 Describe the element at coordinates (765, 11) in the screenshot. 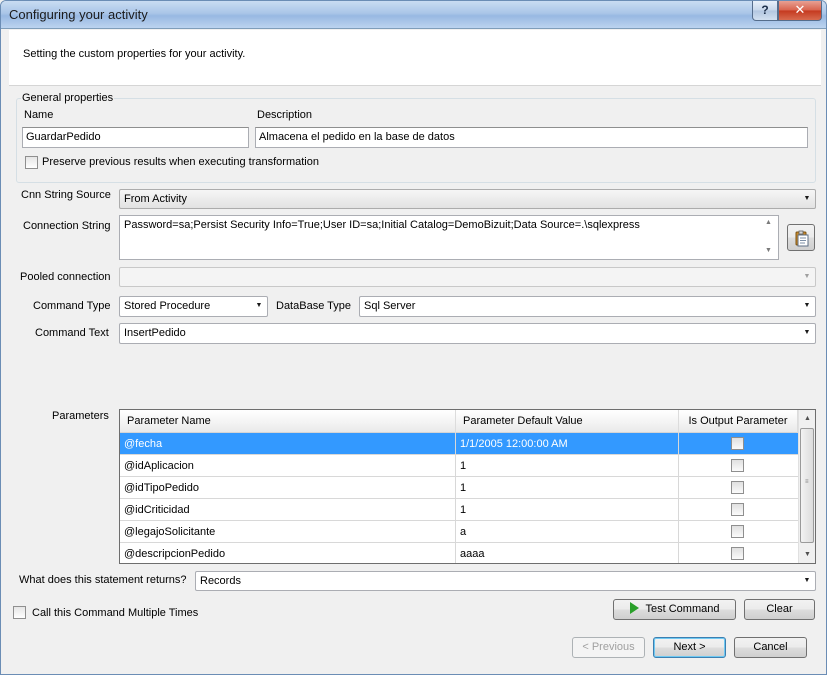

I see `help-button: ?` at that location.